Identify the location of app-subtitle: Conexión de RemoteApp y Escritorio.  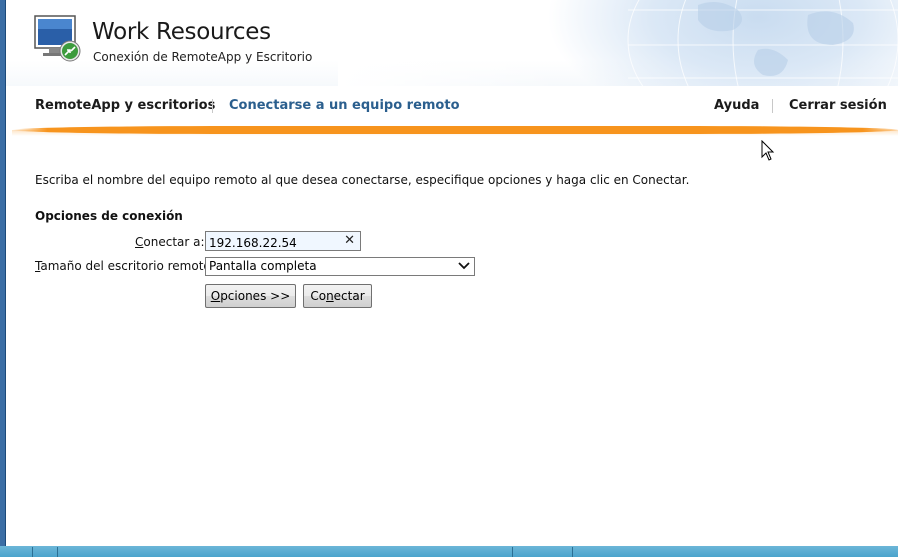
(203, 57).